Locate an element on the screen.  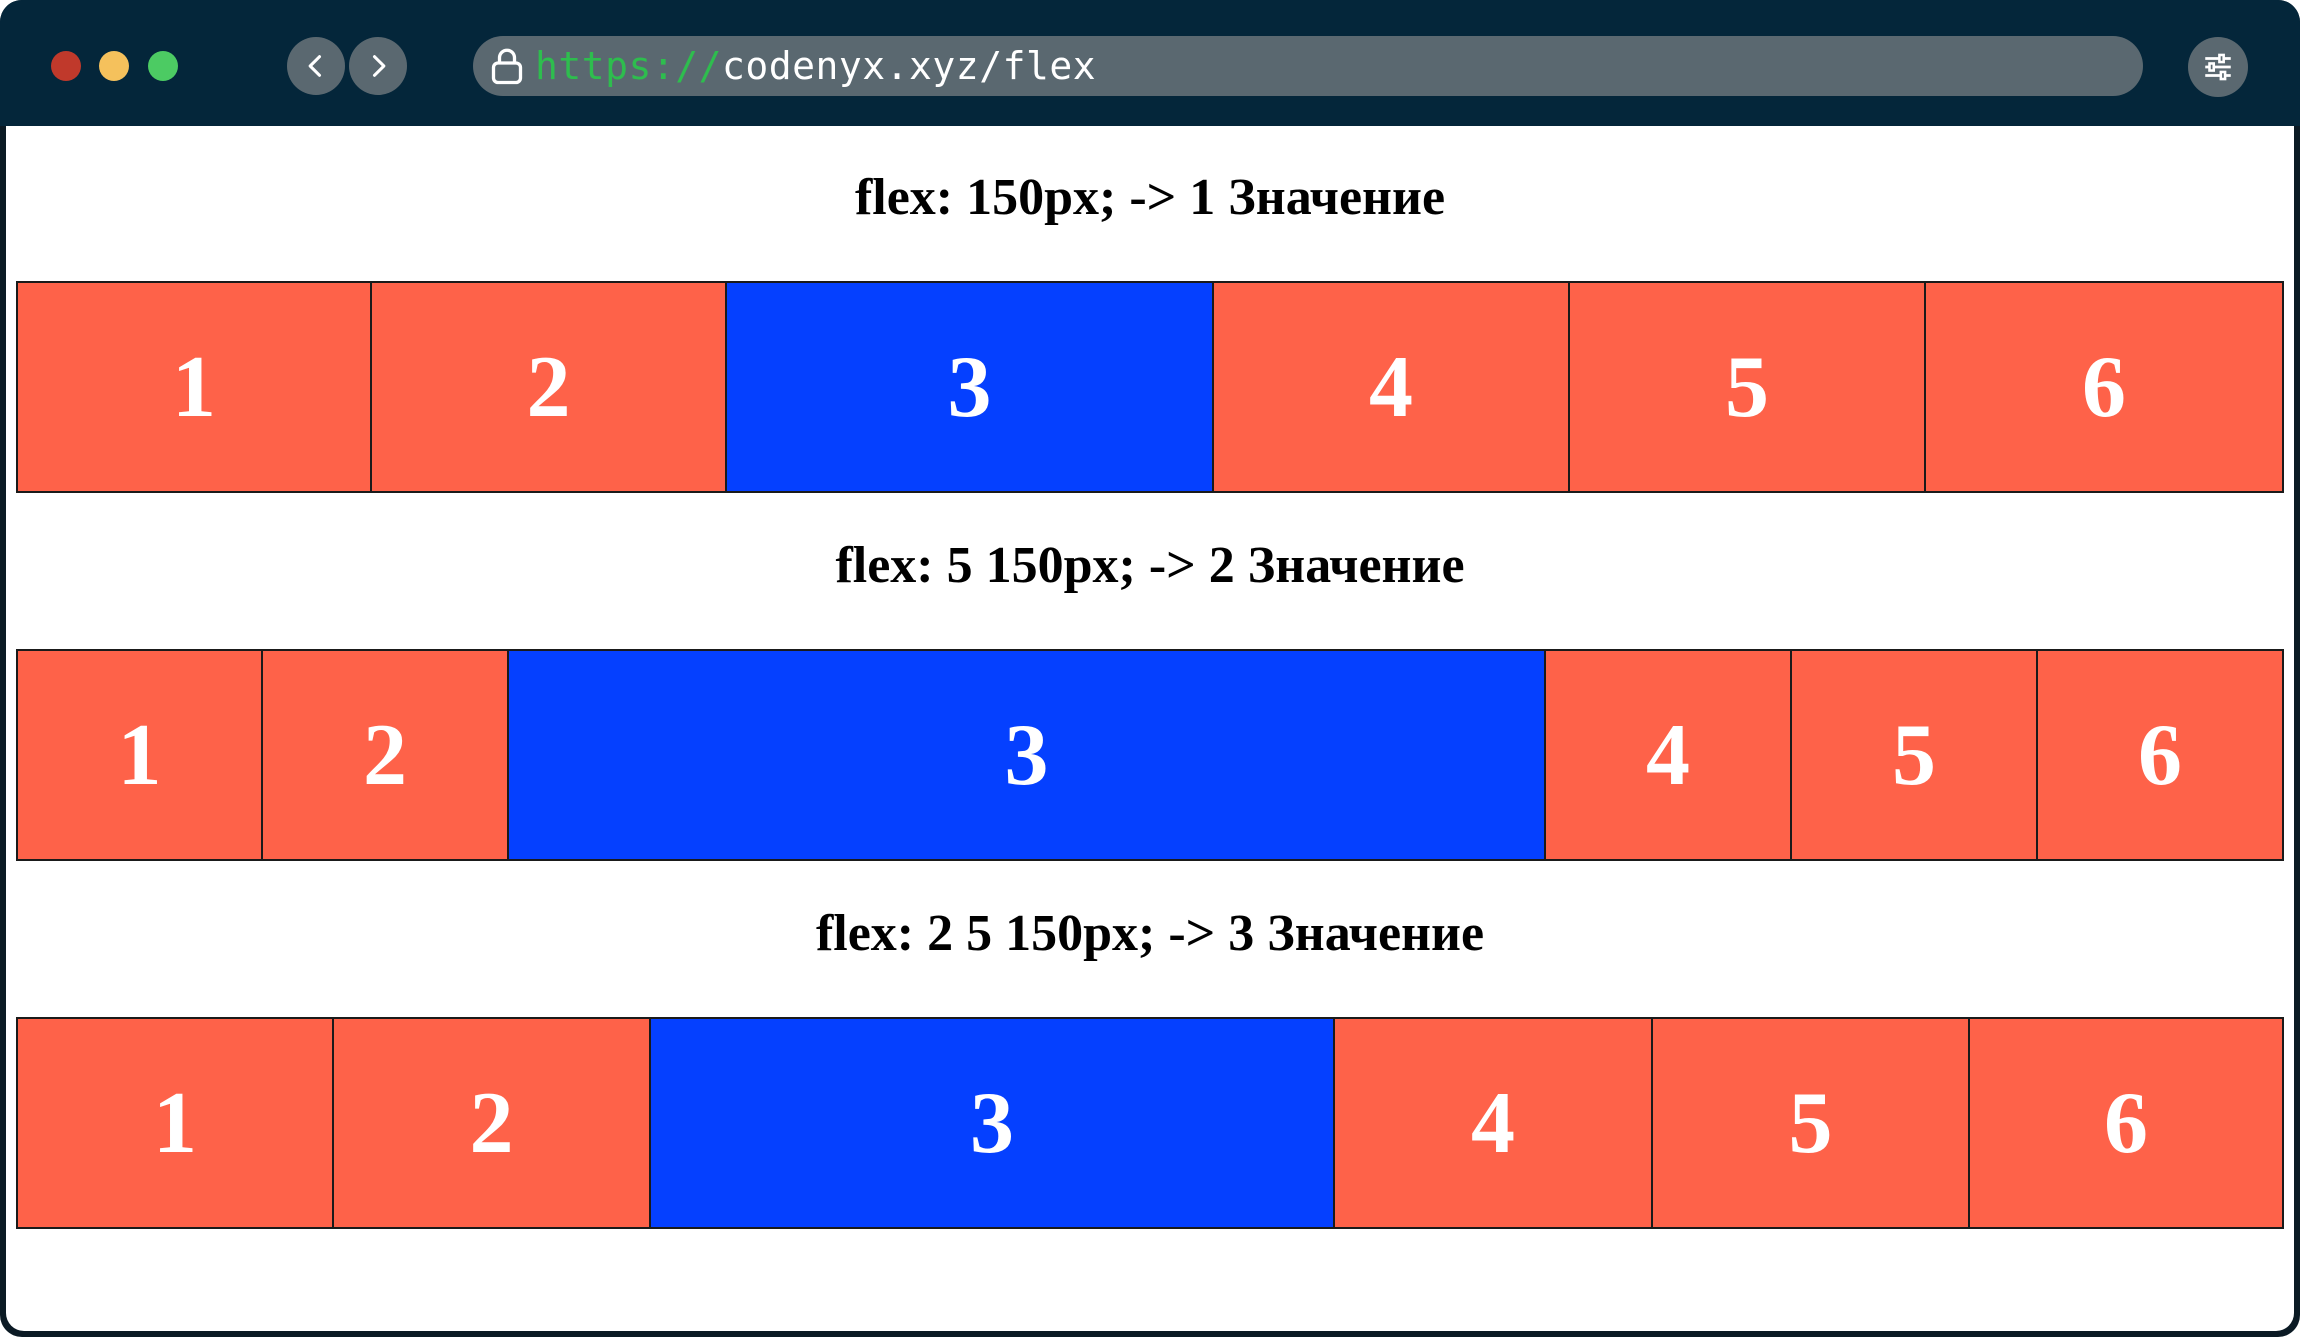
maximize-window-button is located at coordinates (163, 66).